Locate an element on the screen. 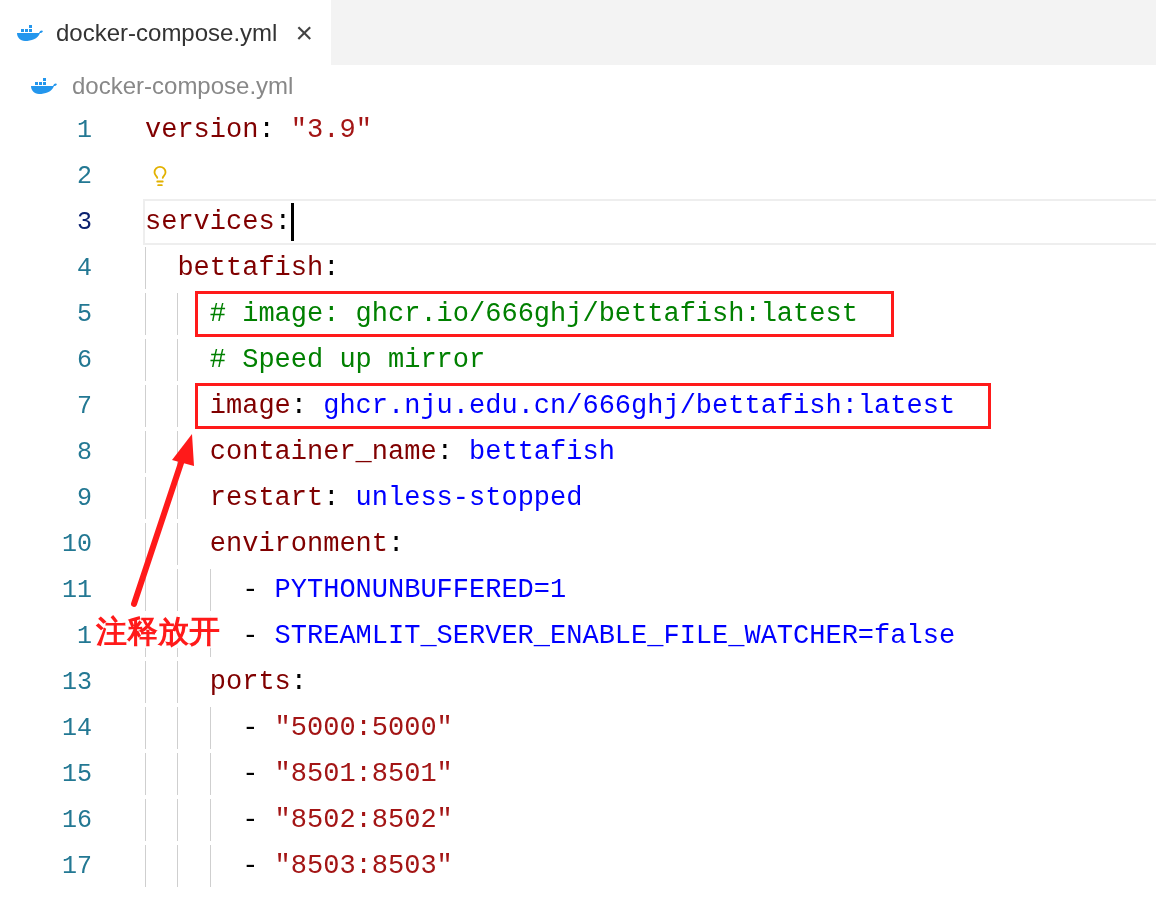 Image resolution: width=1156 pixels, height=898 pixels. line-number: 9 is located at coordinates (84, 498).